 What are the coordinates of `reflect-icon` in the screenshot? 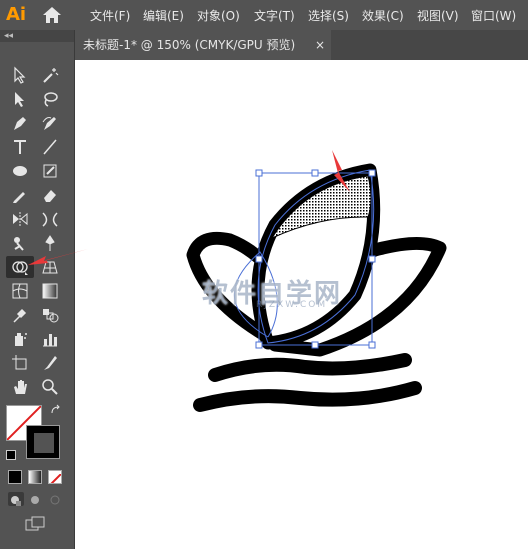 It's located at (20, 219).